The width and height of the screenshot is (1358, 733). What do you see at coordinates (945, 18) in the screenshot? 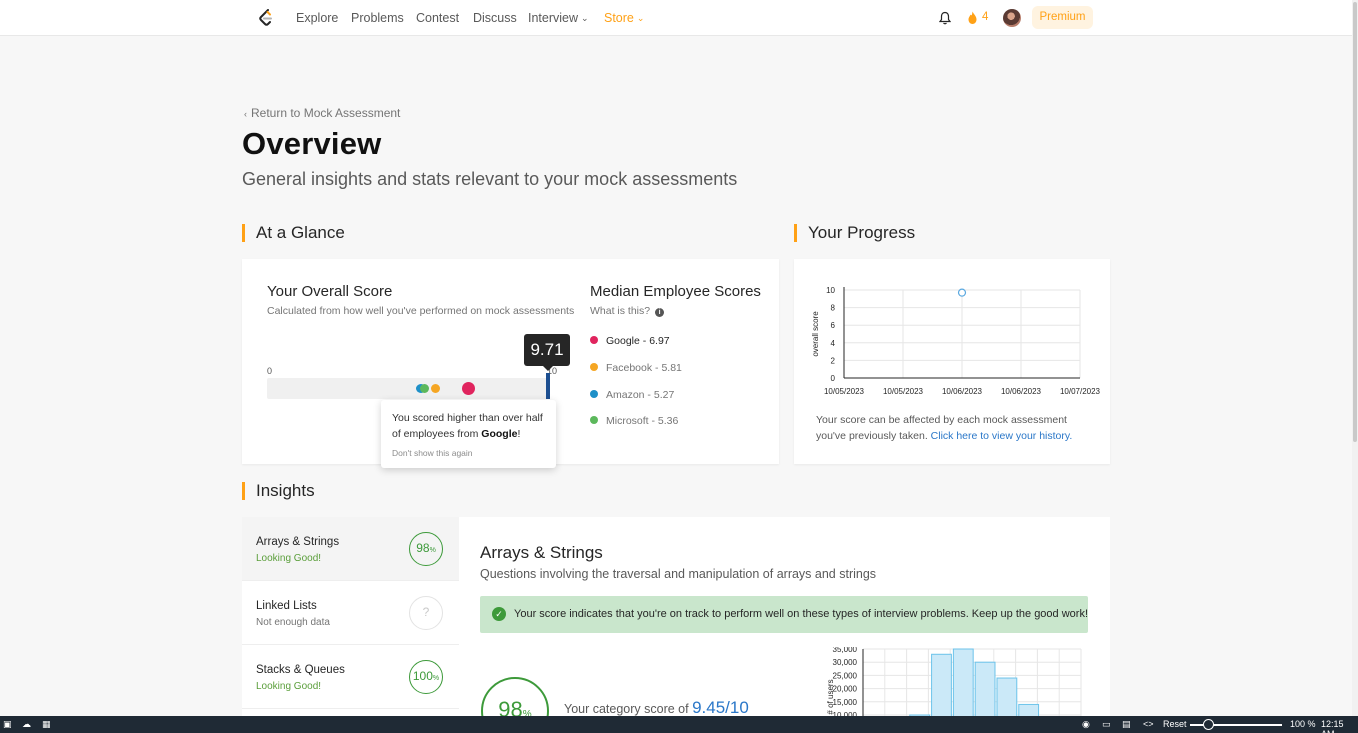
I see `bell-icon` at bounding box center [945, 18].